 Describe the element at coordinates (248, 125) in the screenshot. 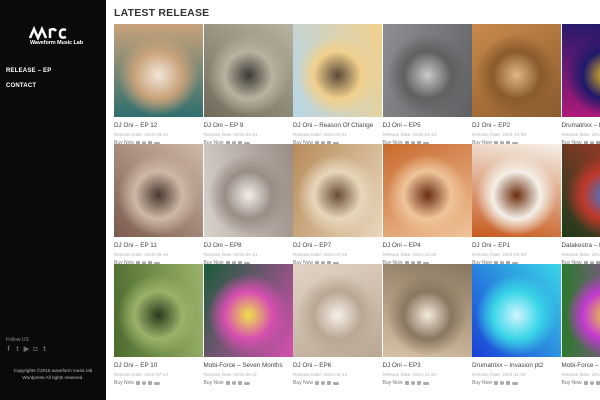

I see `release-title: DJ Oni – EP 9` at that location.